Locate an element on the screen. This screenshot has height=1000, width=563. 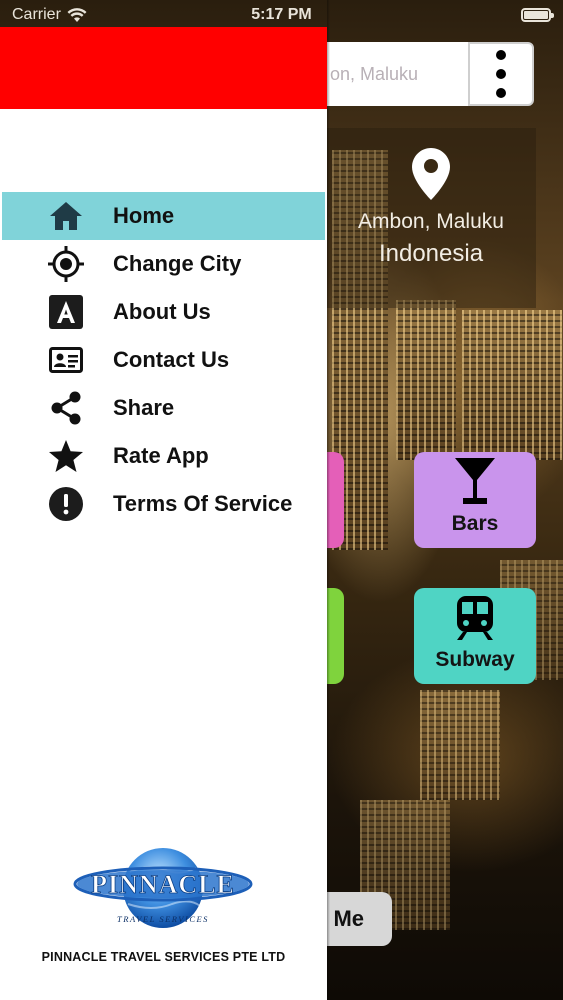
cocktail-glass-icon is located at coordinates (475, 481).